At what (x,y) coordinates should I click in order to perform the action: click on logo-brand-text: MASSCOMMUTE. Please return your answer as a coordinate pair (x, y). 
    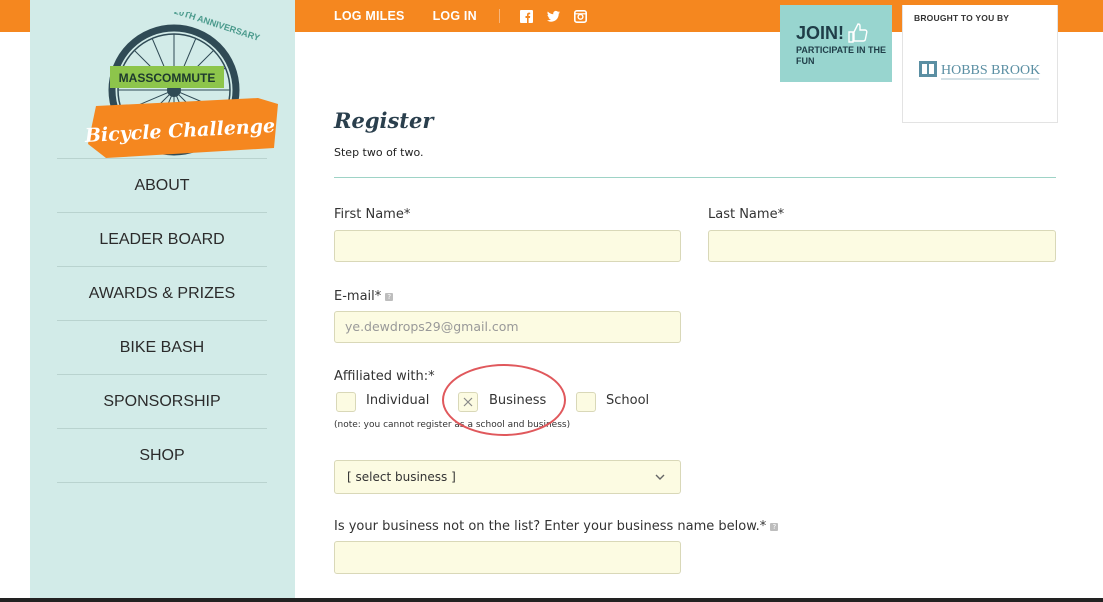
    Looking at the image, I should click on (167, 78).